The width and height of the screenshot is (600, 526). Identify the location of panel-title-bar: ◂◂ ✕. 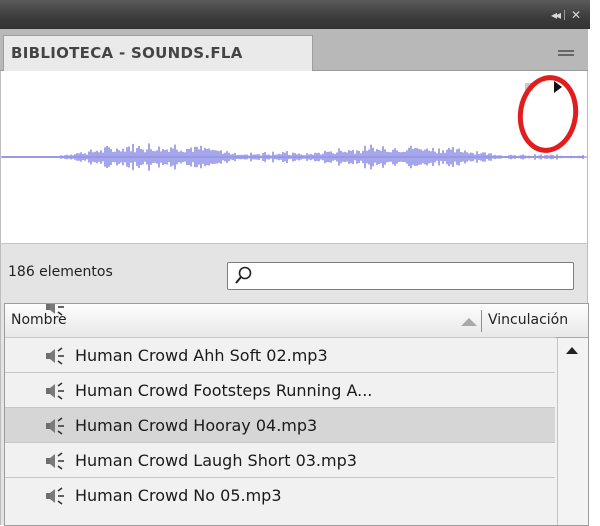
(295, 14).